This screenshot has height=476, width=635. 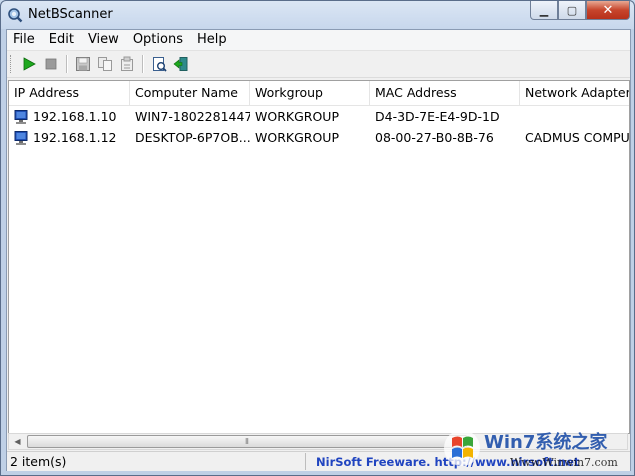 I want to click on play-icon, so click(x=29, y=64).